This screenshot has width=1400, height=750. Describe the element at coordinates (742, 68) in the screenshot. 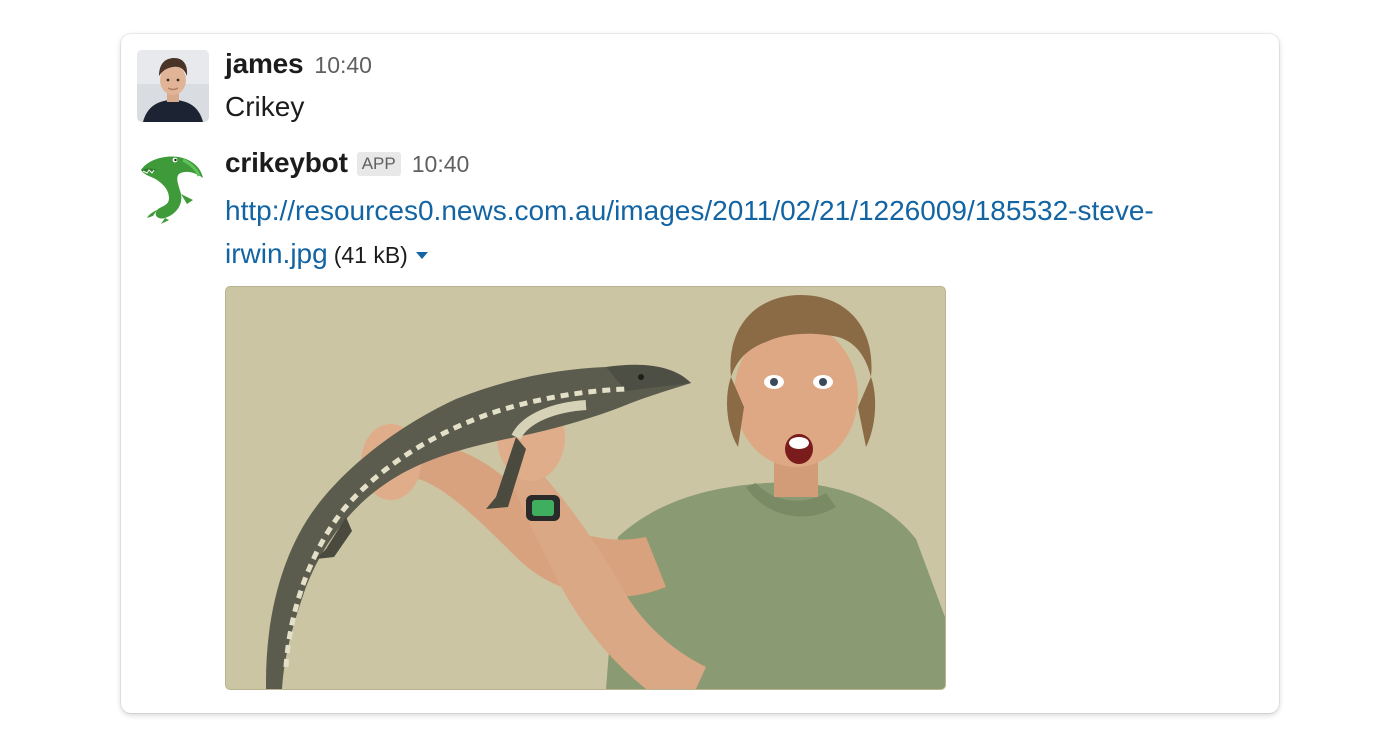

I see `message-header: james 10:40` at that location.